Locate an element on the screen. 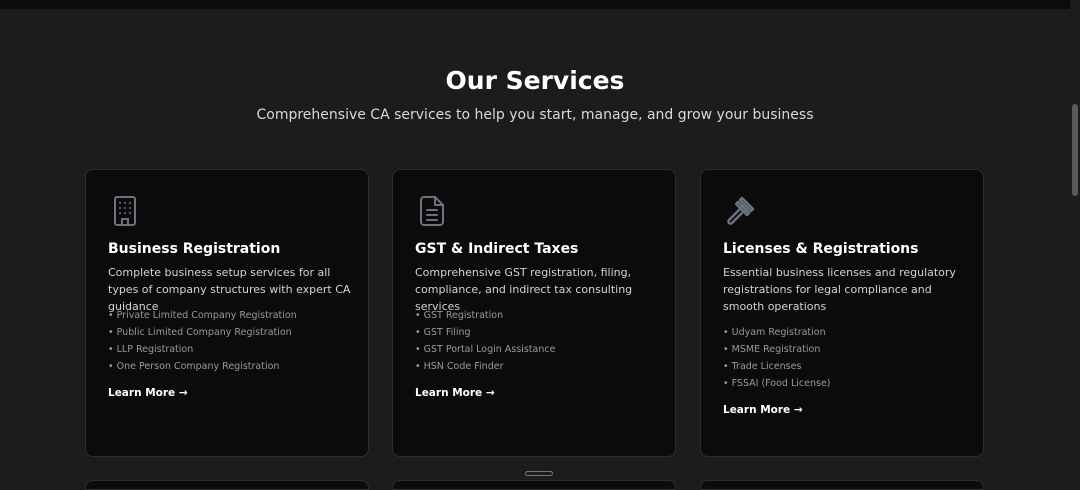  list-item: Trade Licenses is located at coordinates (845, 366).